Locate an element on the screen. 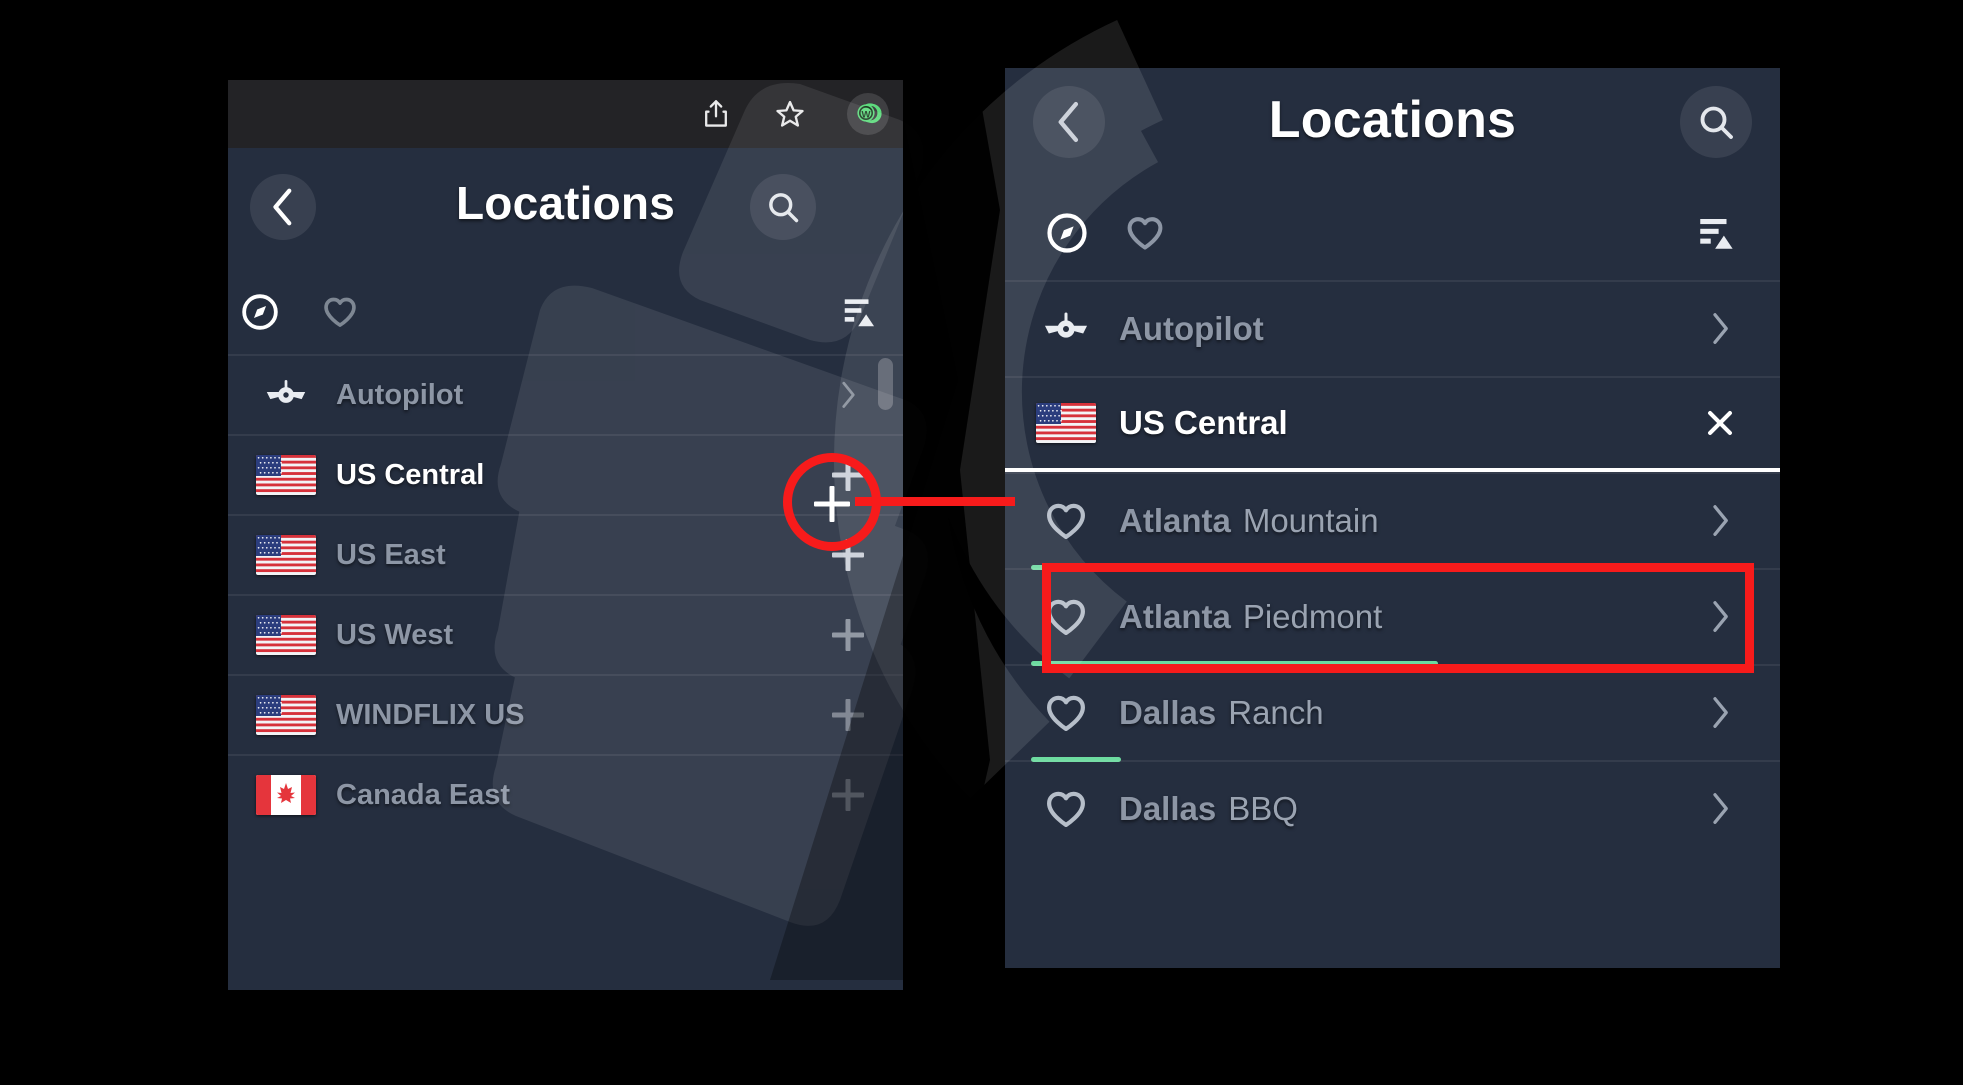 This screenshot has width=1963, height=1085. remove-button is located at coordinates (1720, 423).